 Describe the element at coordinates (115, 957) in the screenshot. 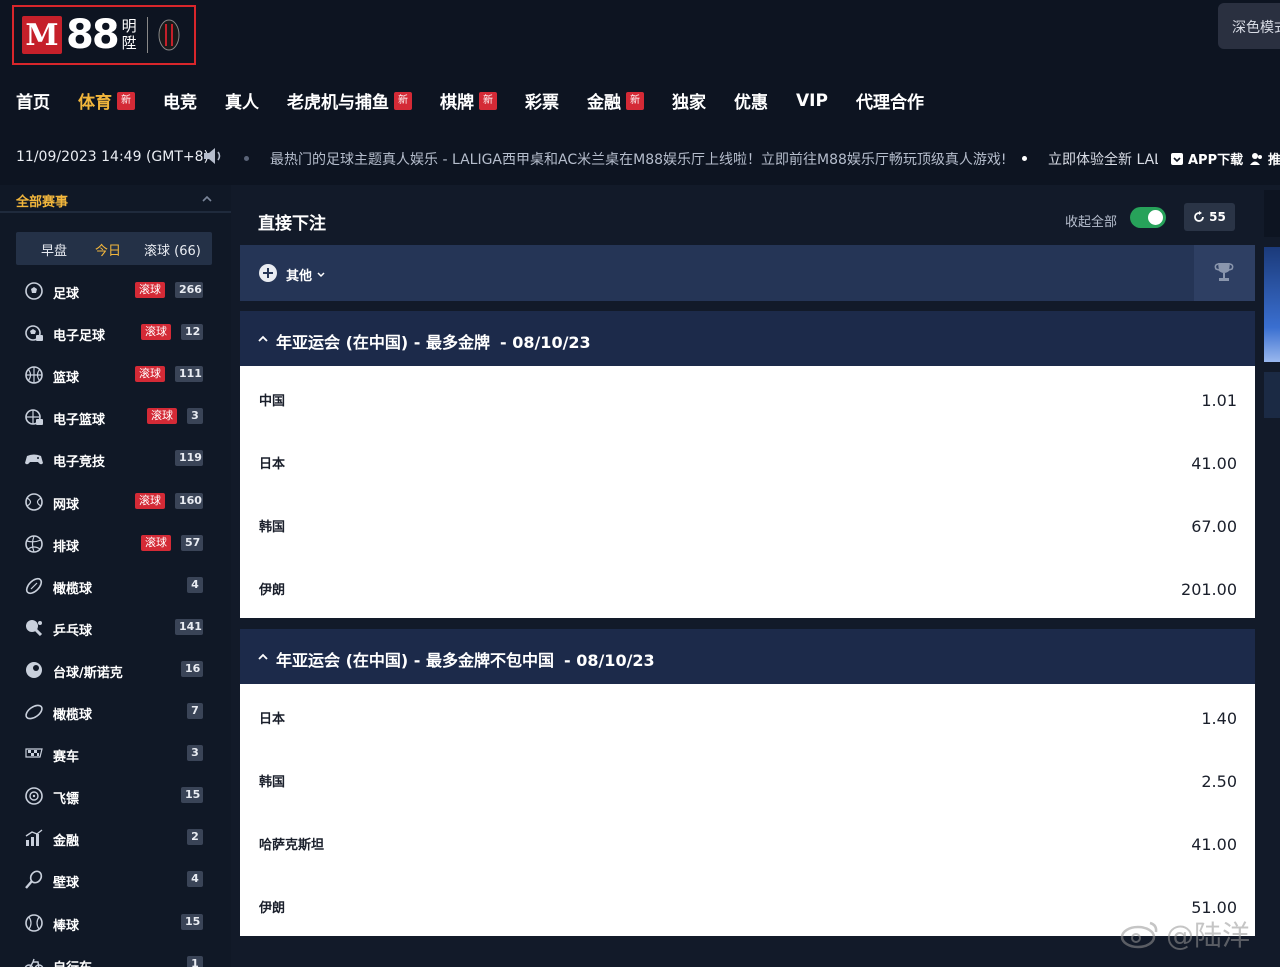

I see `sidebar-item: 自行车 1` at that location.